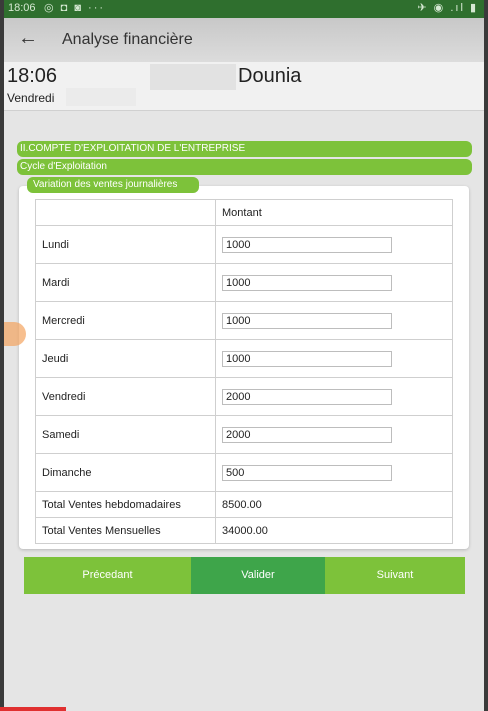 Image resolution: width=488 pixels, height=711 pixels. What do you see at coordinates (31, 98) in the screenshot?
I see `header-day: Vendredi` at bounding box center [31, 98].